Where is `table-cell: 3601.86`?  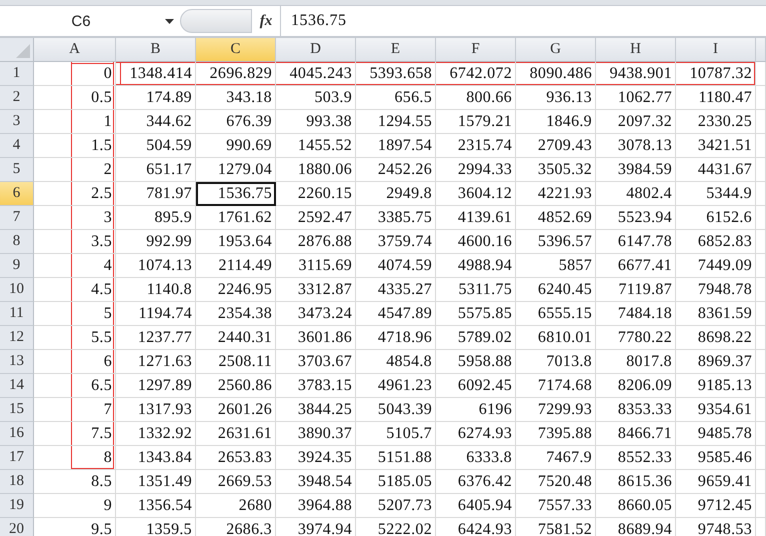 table-cell: 3601.86 is located at coordinates (316, 338).